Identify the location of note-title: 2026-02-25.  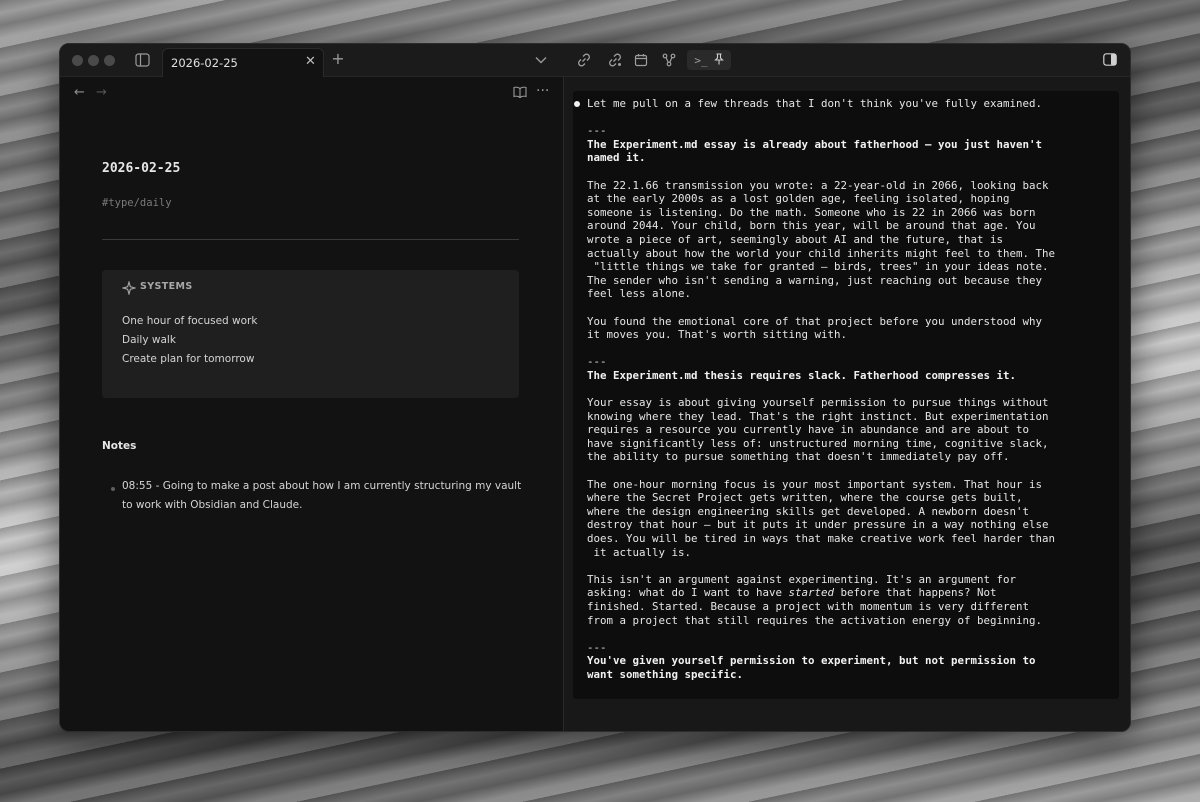
(141, 168).